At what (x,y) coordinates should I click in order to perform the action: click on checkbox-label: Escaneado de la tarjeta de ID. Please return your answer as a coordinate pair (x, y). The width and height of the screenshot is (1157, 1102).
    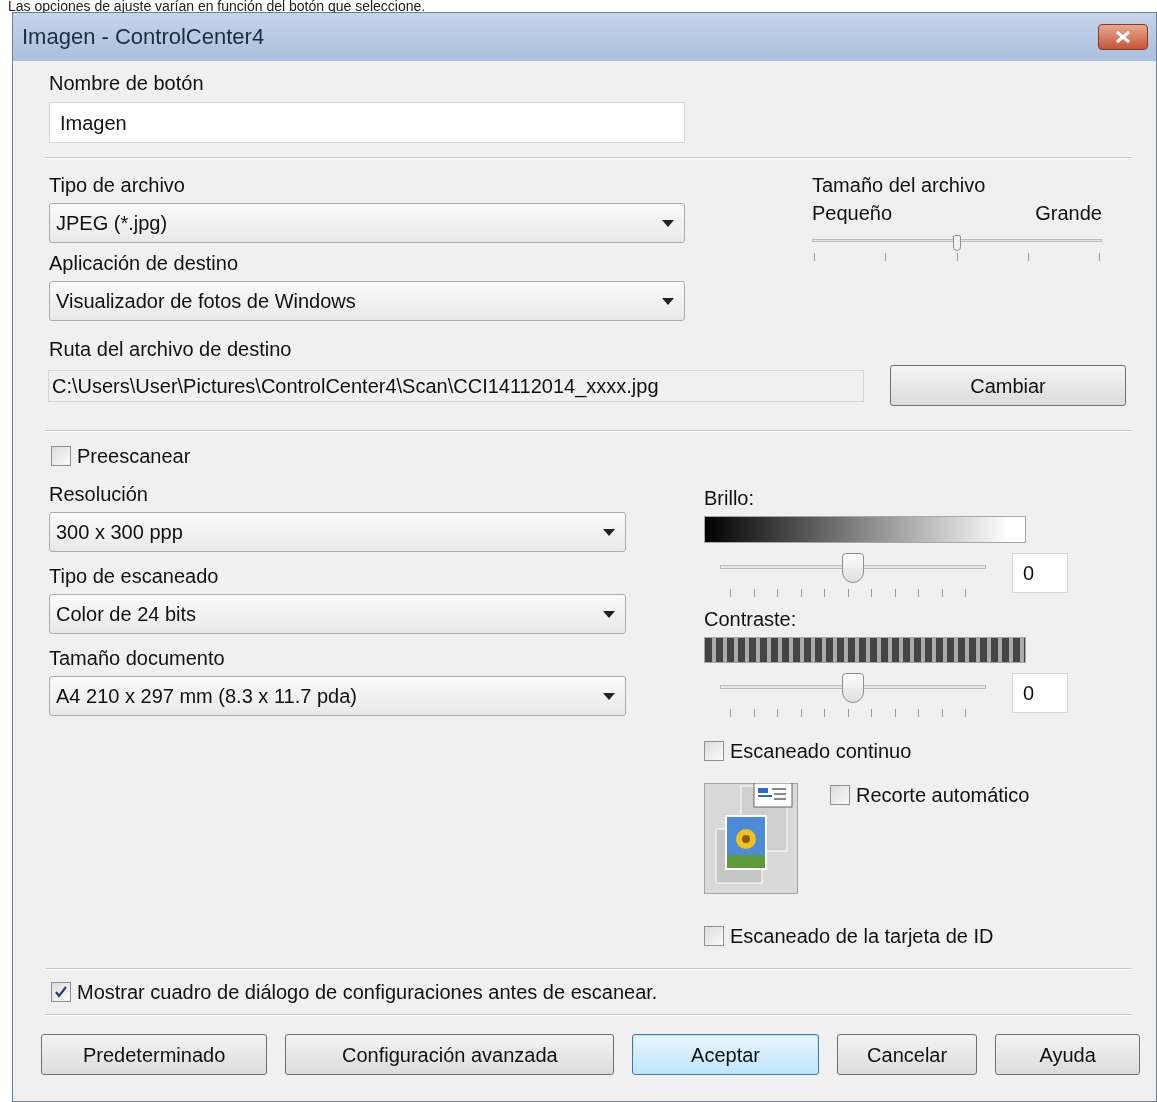
    Looking at the image, I should click on (862, 936).